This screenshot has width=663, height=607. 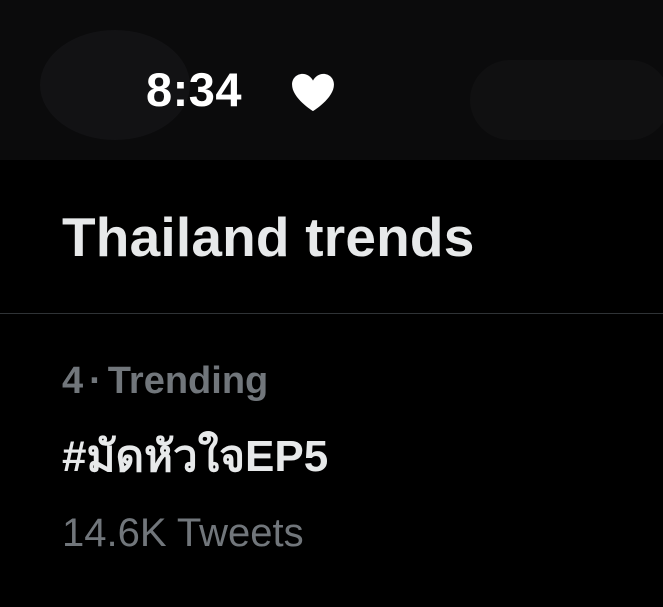 What do you see at coordinates (73, 381) in the screenshot?
I see `trend-rank: 4` at bounding box center [73, 381].